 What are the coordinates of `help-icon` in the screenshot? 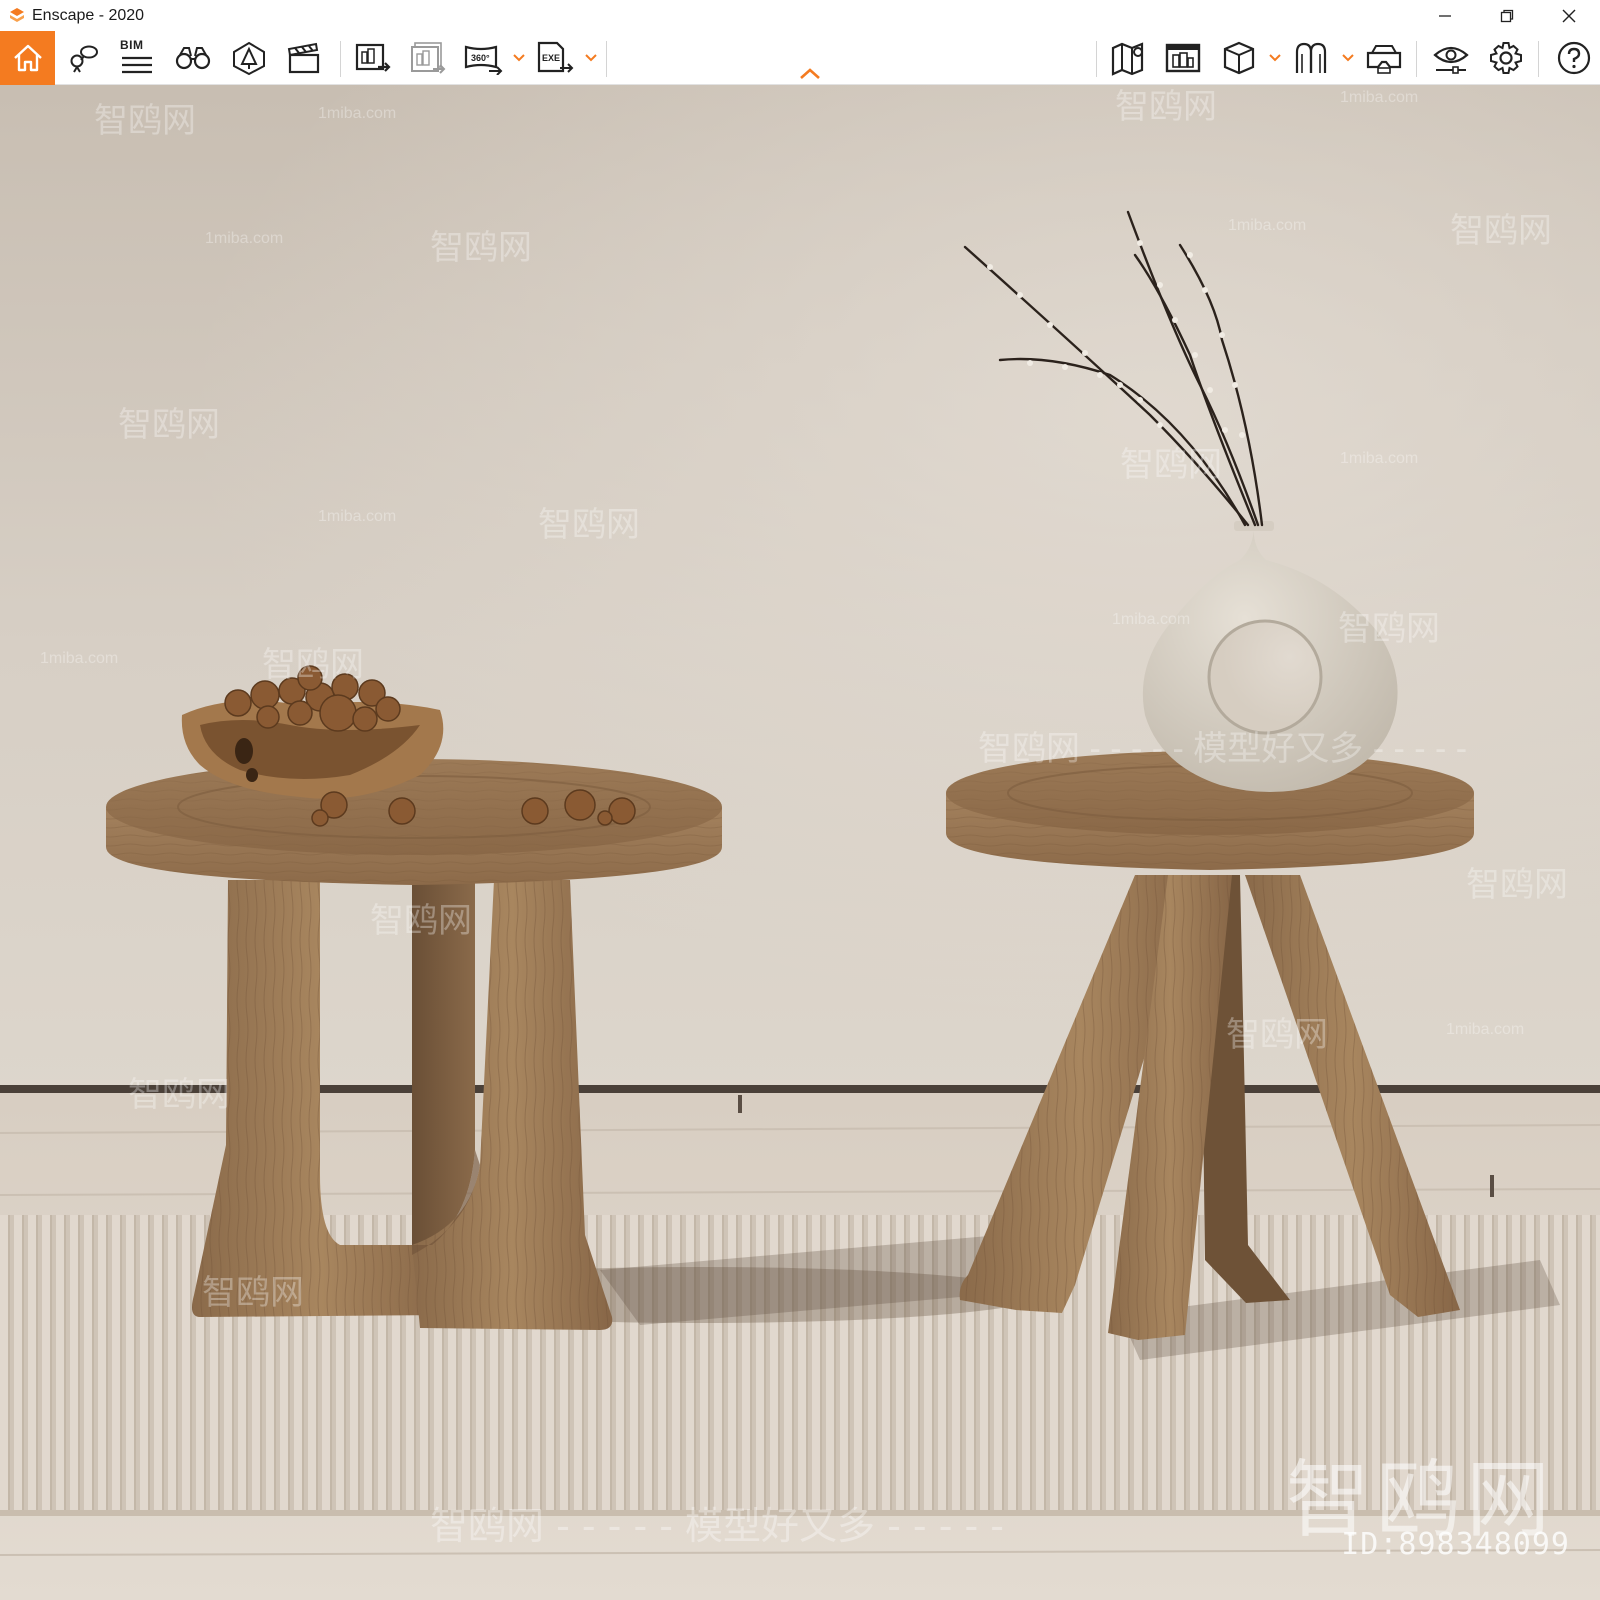 It's located at (1574, 58).